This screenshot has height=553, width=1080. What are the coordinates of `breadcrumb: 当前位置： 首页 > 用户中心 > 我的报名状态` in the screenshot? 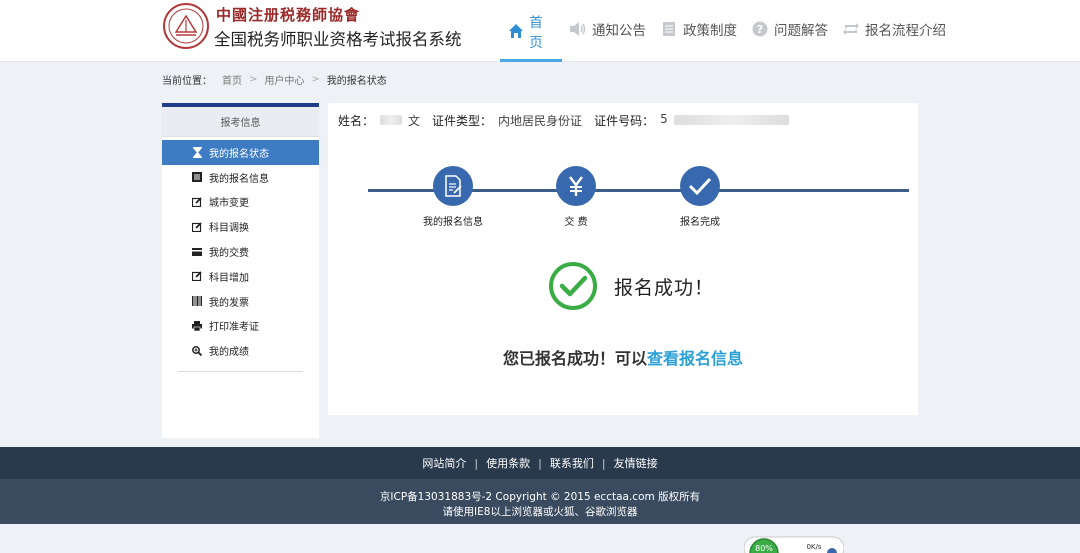 It's located at (274, 79).